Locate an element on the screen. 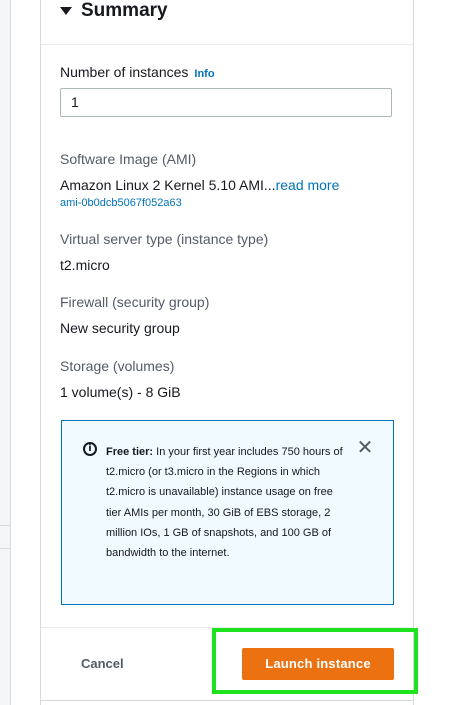 Image resolution: width=450 pixels, height=705 pixels. summary-title: Summary is located at coordinates (124, 10).